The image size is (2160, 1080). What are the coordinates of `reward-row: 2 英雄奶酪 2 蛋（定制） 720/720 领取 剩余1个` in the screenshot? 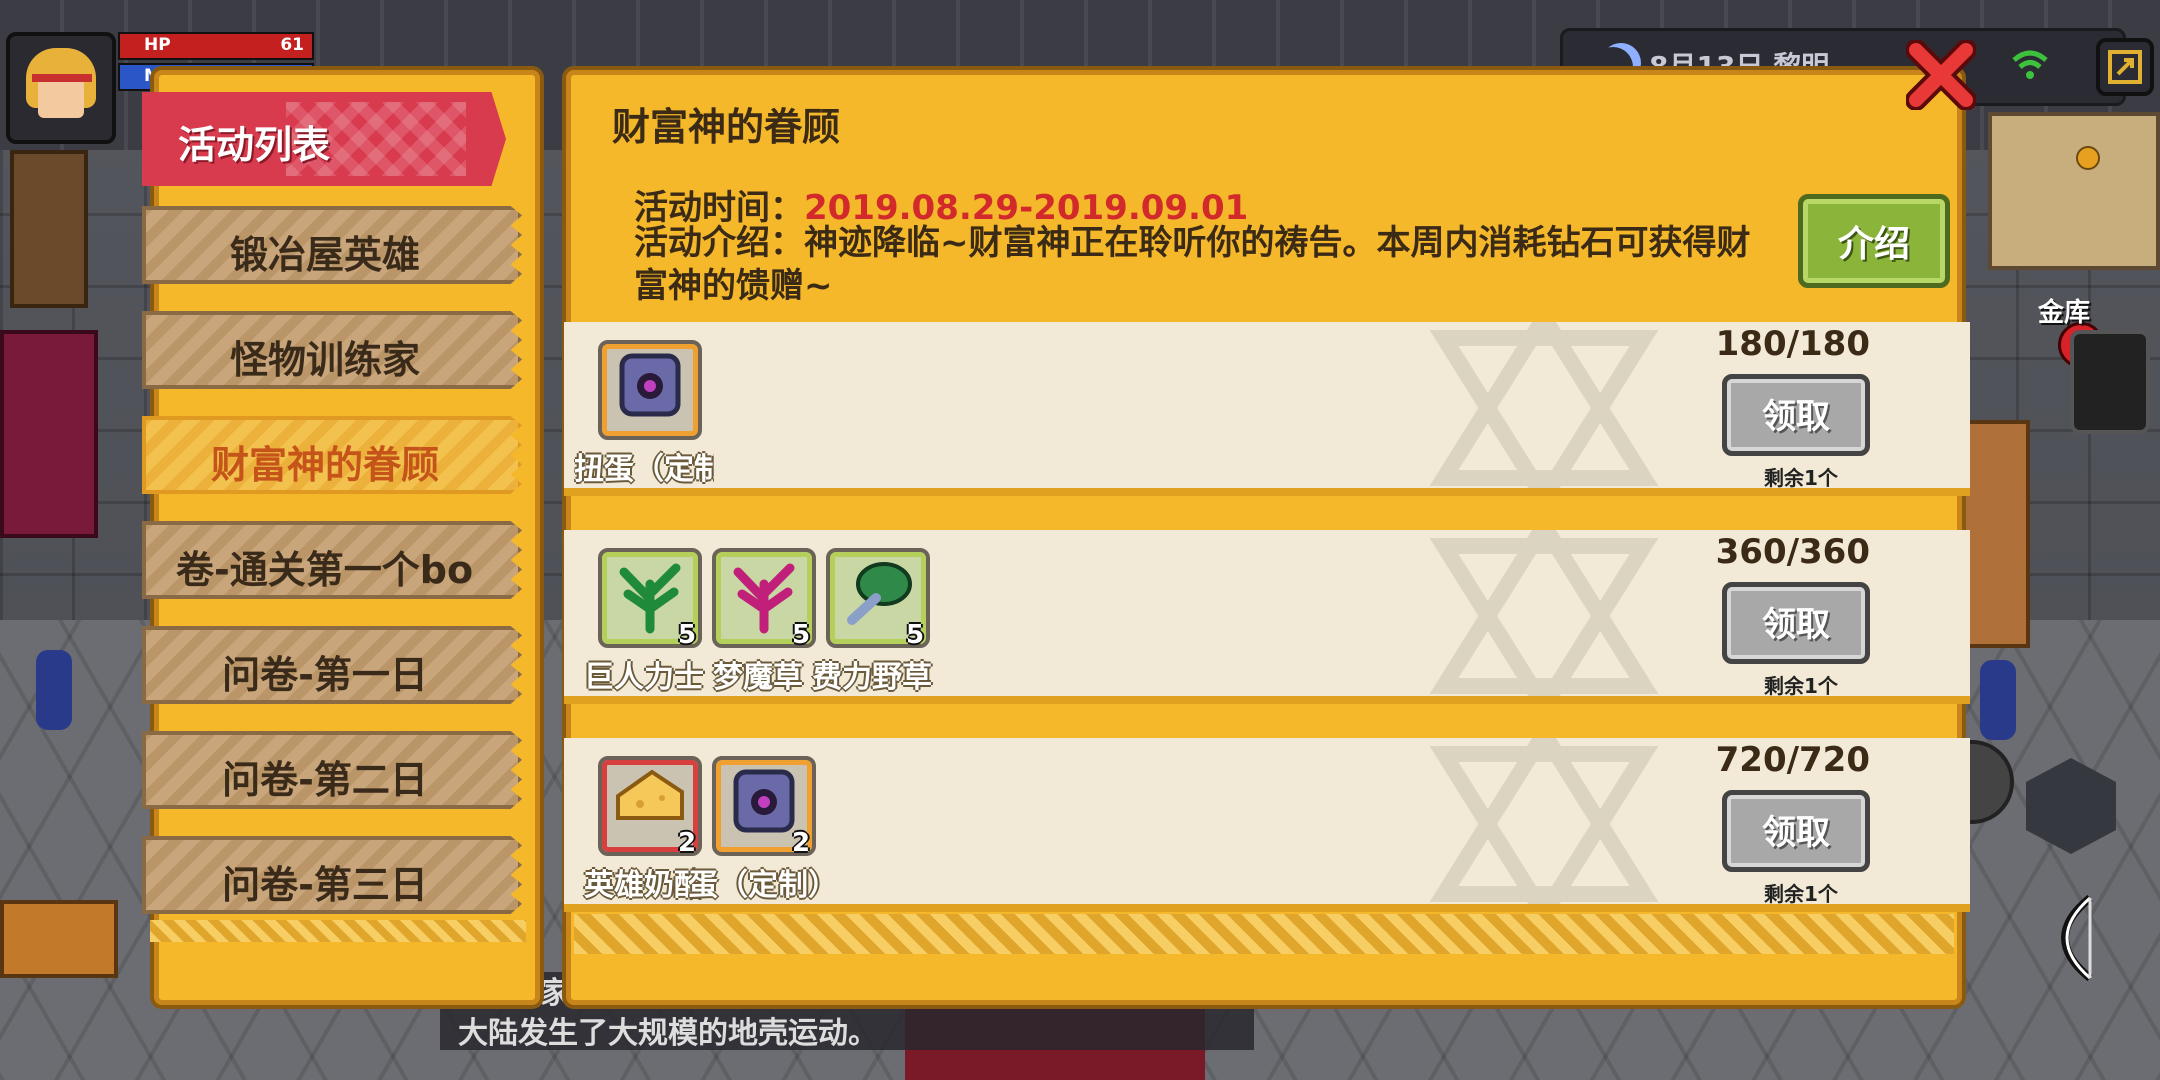 It's located at (1267, 825).